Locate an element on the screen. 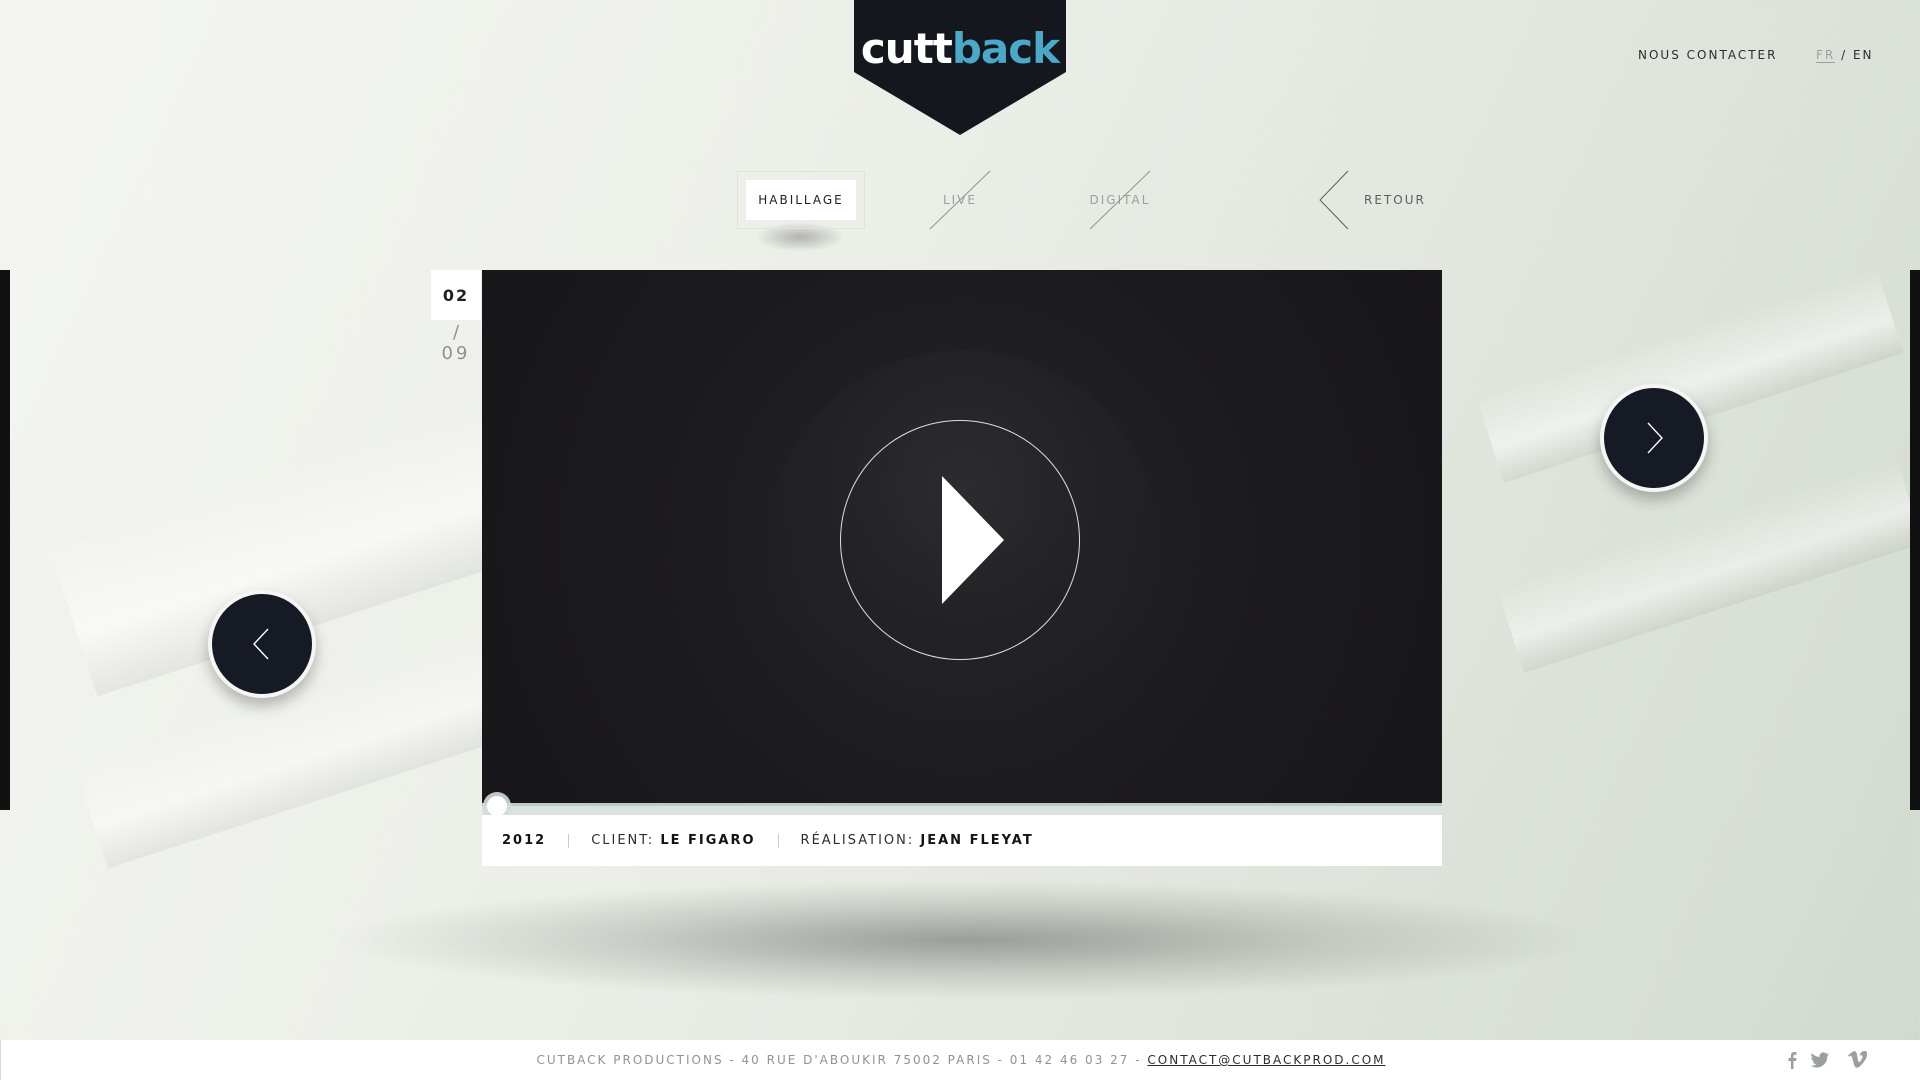  background-stripe is located at coordinates (1708, 565).